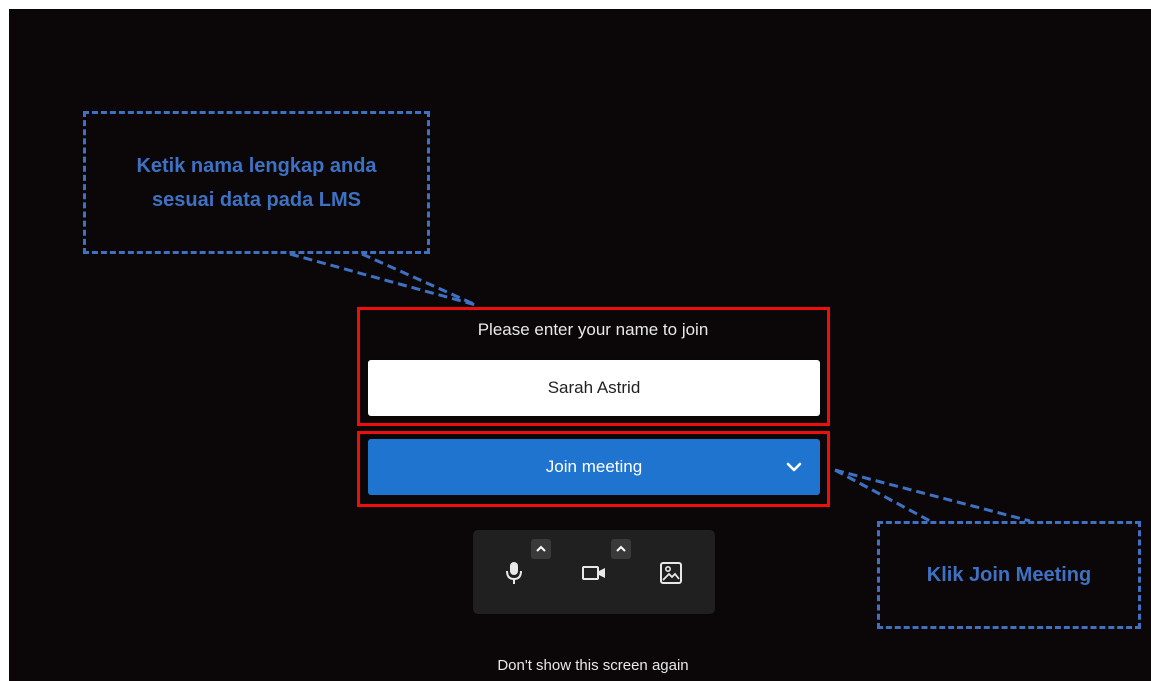 The height and width of the screenshot is (681, 1151). I want to click on device-toolbar, so click(594, 572).